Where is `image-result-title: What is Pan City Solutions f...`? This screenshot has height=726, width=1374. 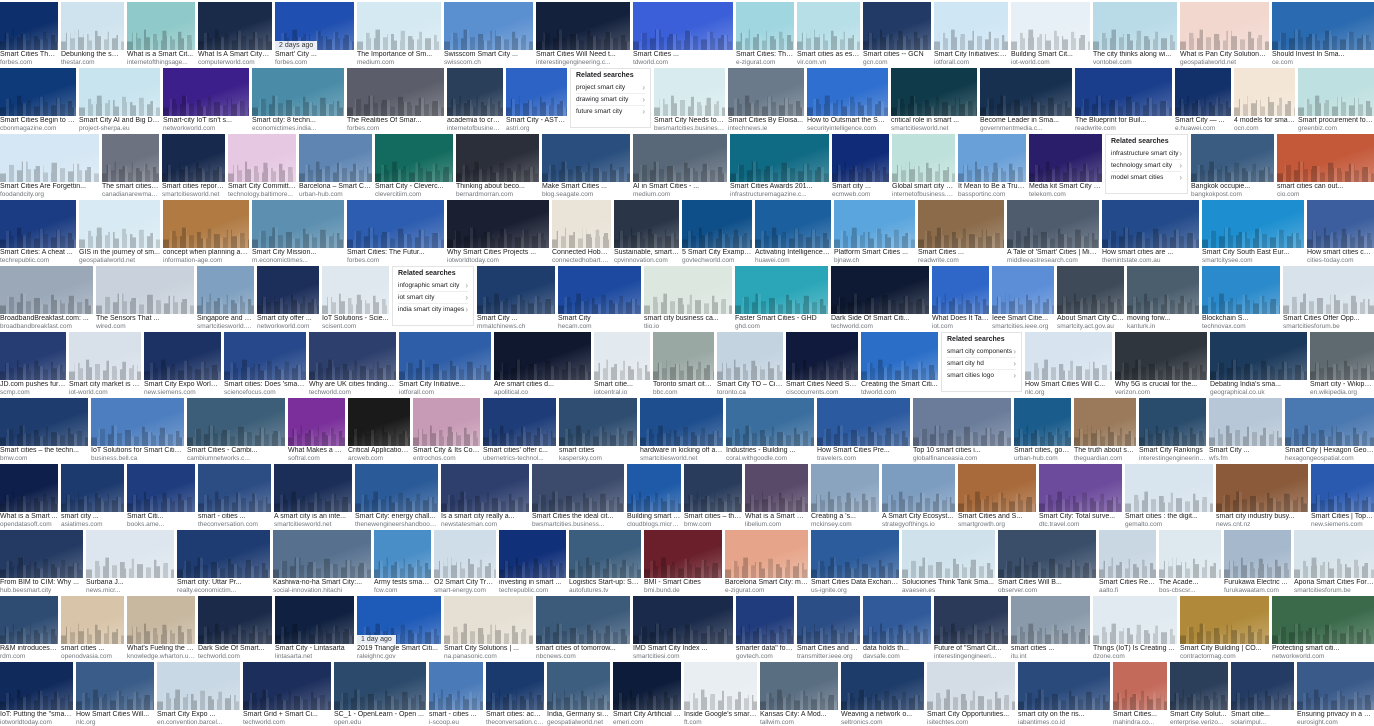
image-result-title: What is Pan City Solutions f... is located at coordinates (1224, 55).